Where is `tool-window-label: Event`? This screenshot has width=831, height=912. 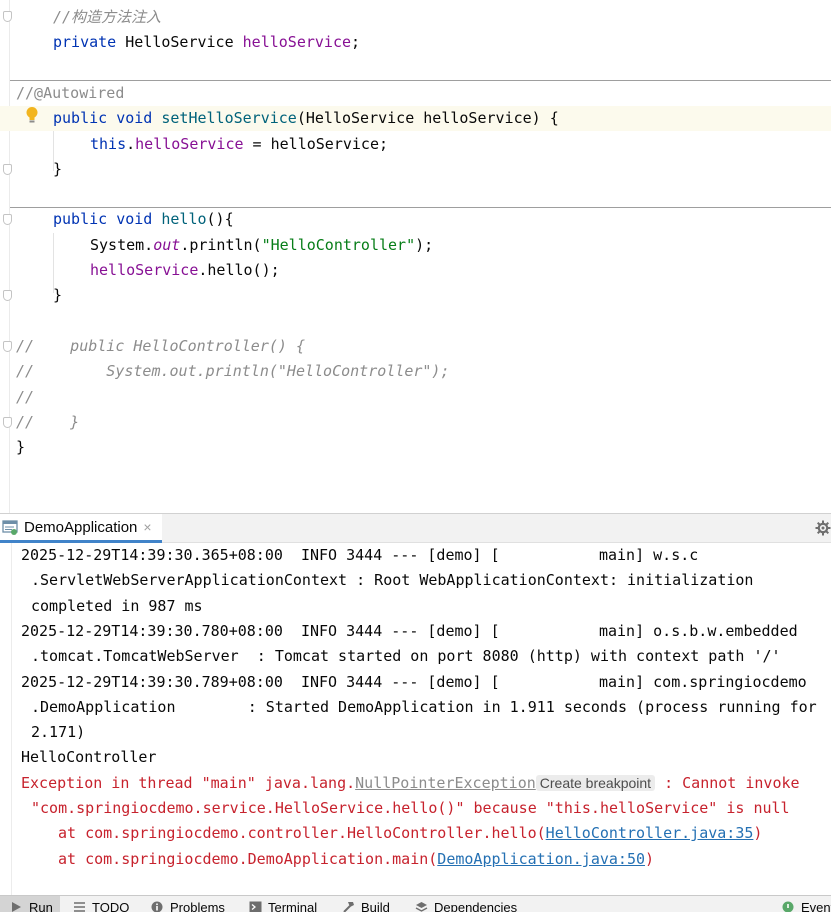 tool-window-label: Event is located at coordinates (816, 906).